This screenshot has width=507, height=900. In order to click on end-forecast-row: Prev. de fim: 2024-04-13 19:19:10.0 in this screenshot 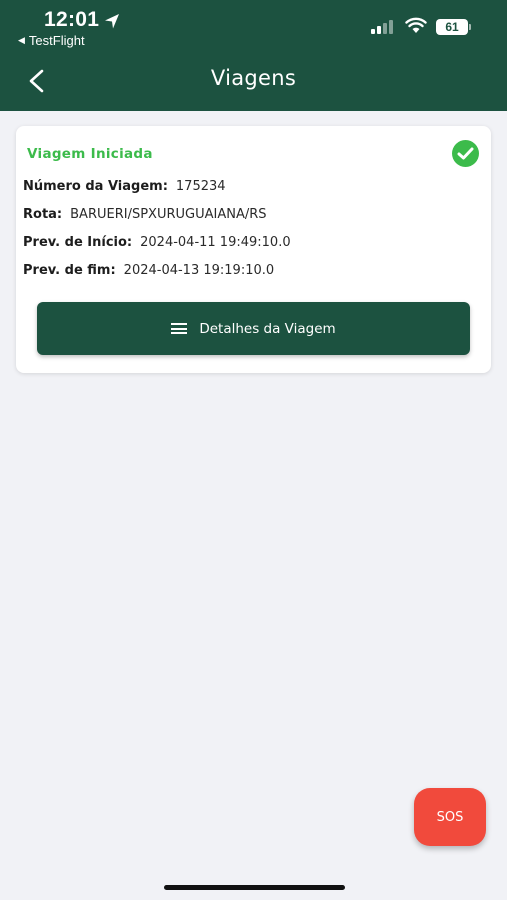, I will do `click(148, 270)`.